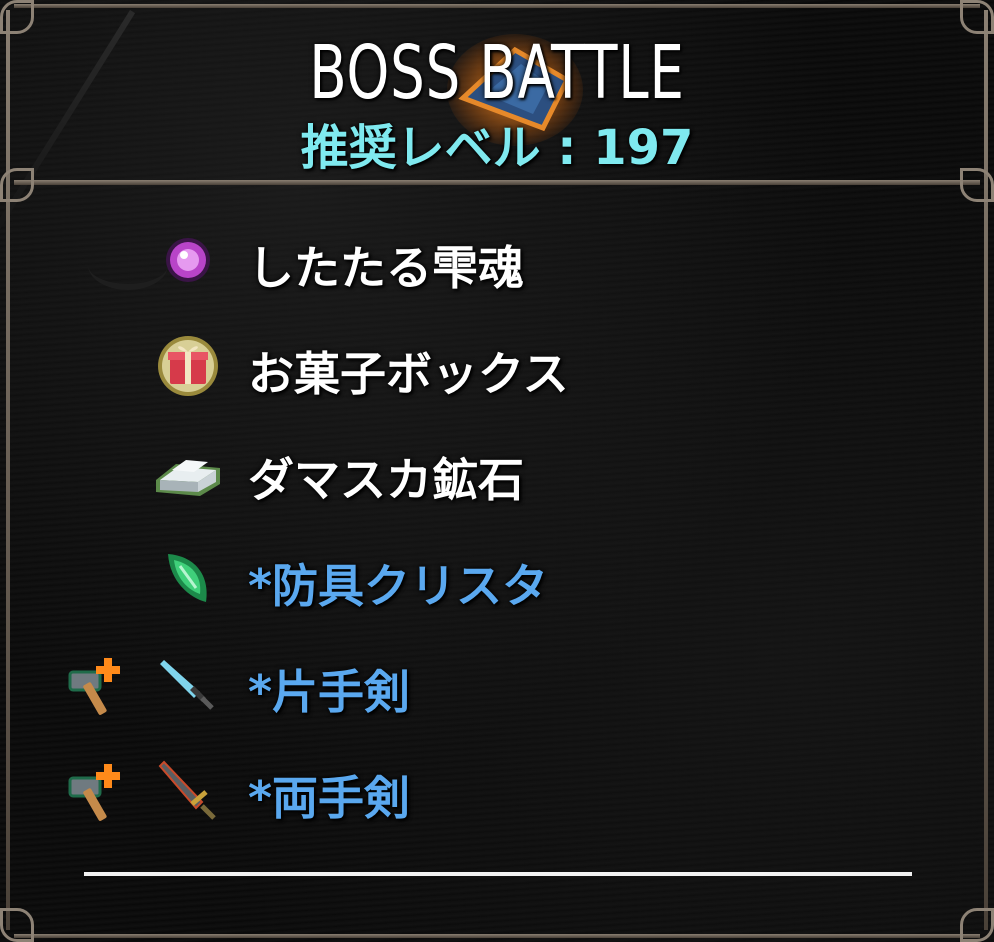  I want to click on reward-label: ダマスカ鉱石, so click(386, 480).